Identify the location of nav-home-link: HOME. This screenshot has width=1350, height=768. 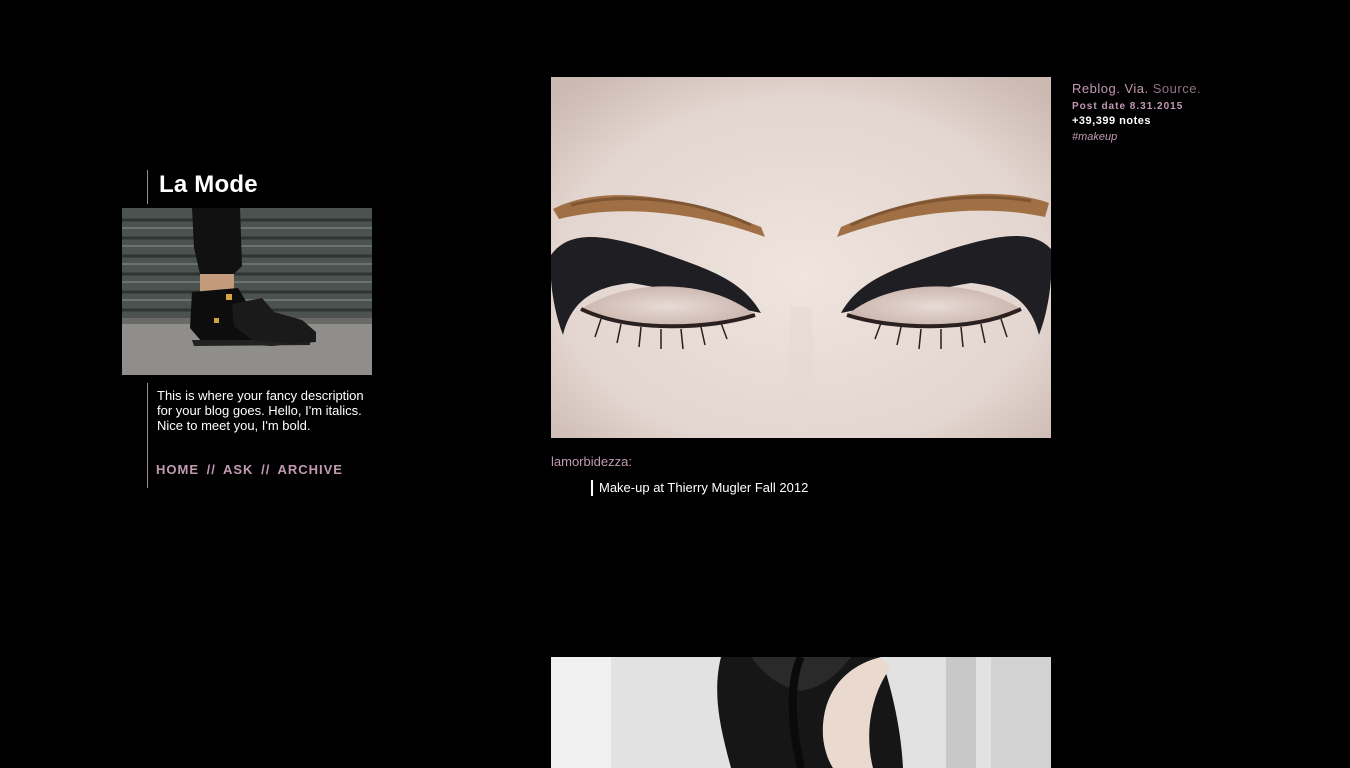
(177, 469).